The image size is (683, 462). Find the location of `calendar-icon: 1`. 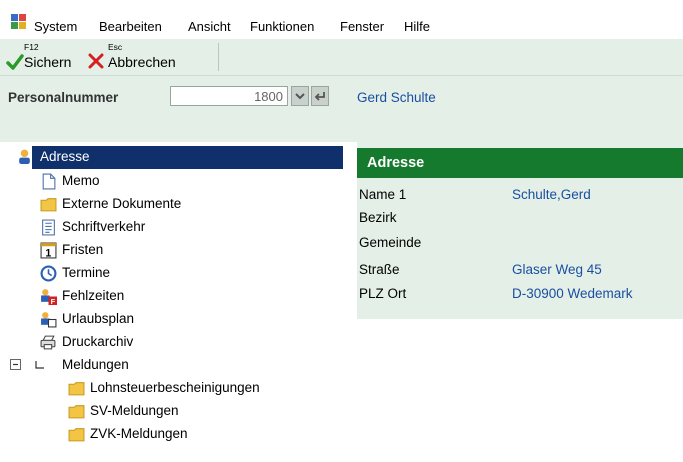

calendar-icon: 1 is located at coordinates (48, 250).